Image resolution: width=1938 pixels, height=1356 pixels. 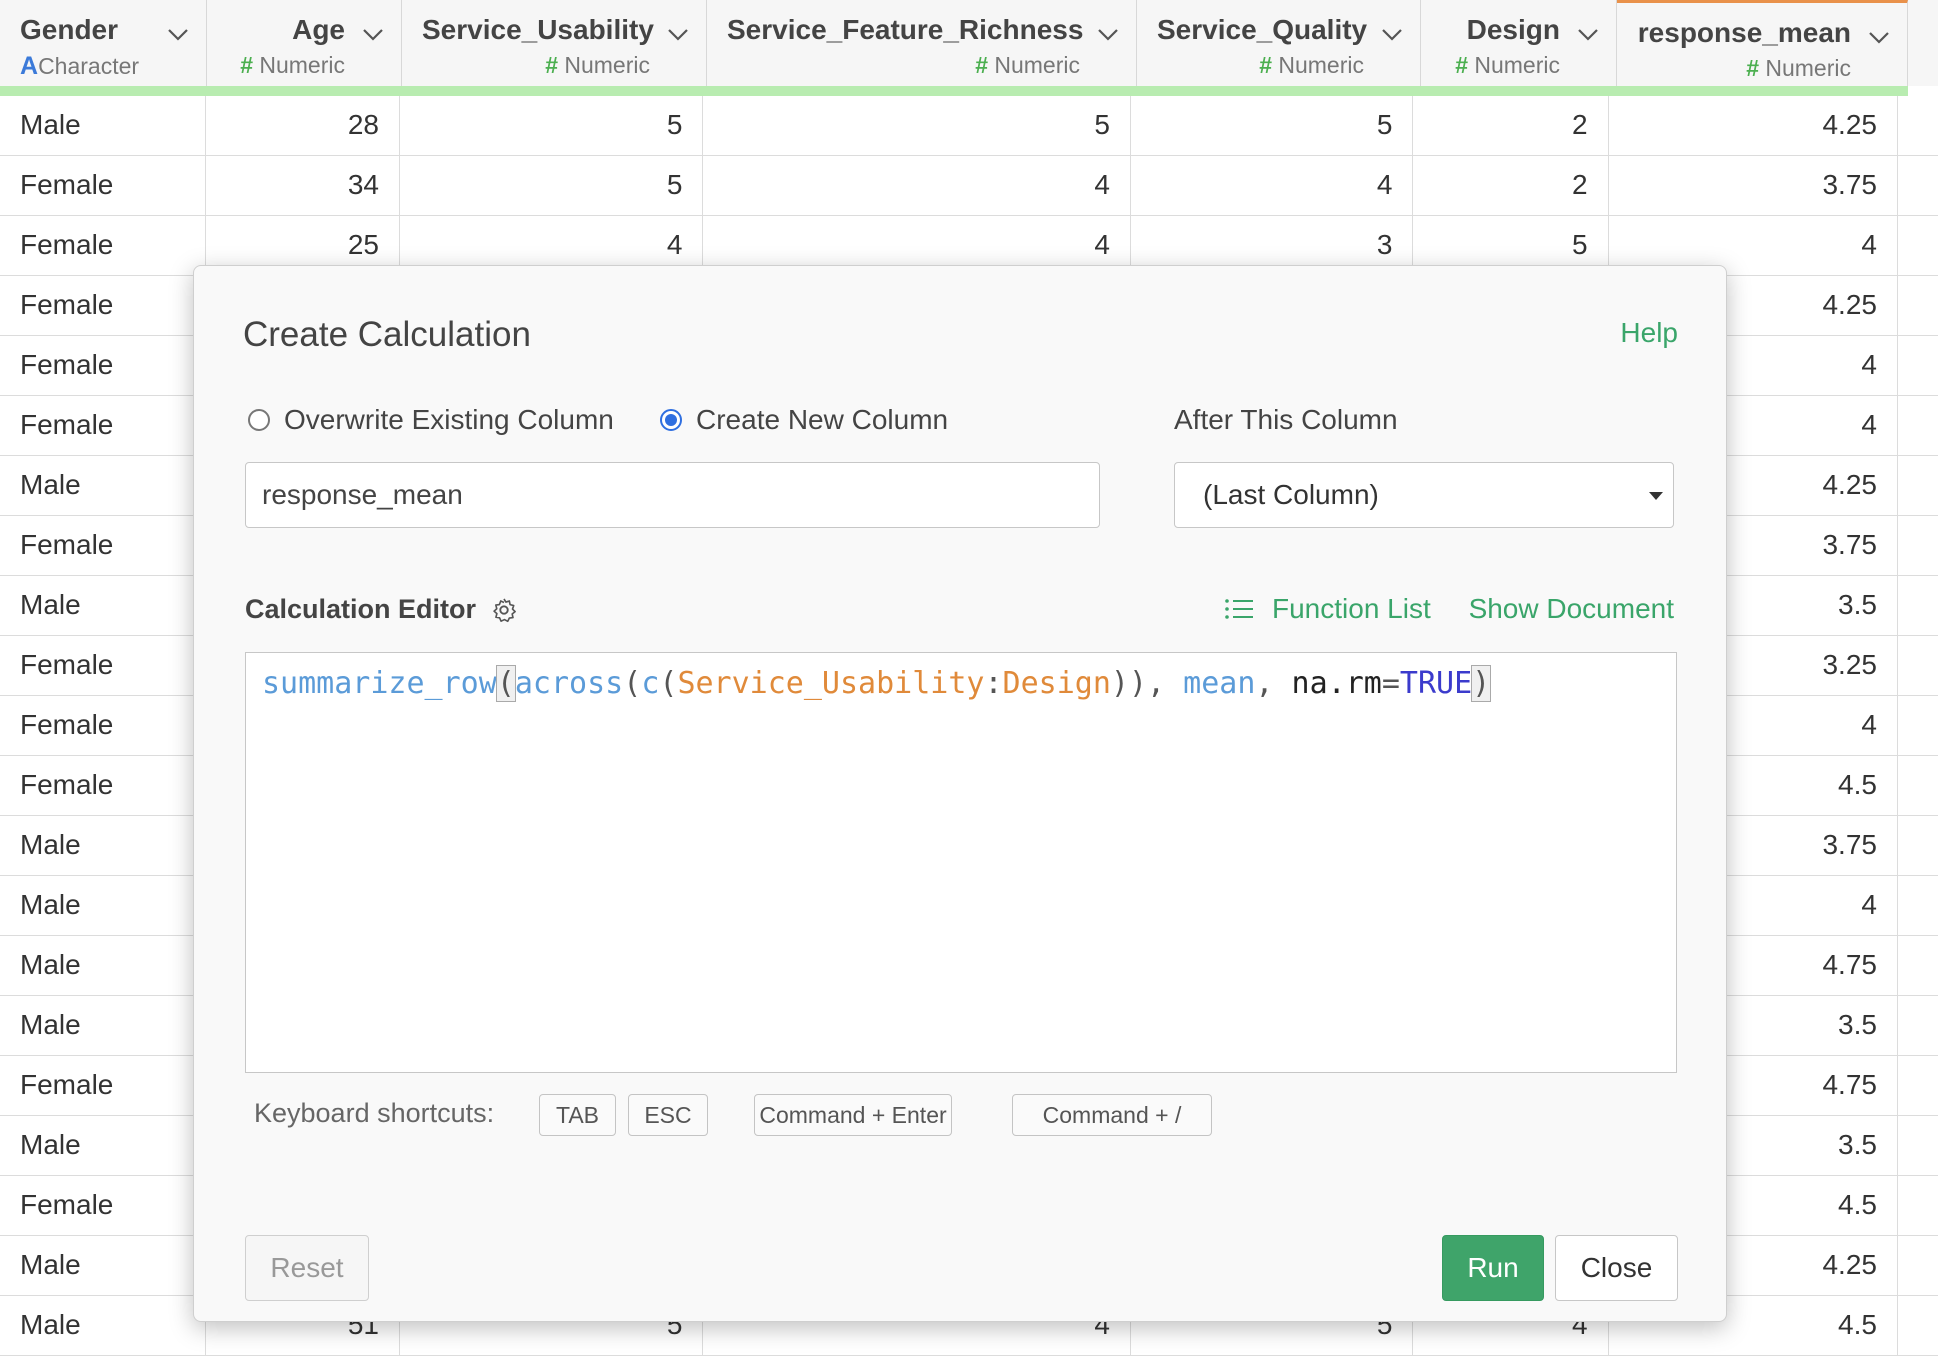 What do you see at coordinates (922, 43) in the screenshot?
I see `column-header-service-feature-richness: Service_Feature_Richness # Numeric` at bounding box center [922, 43].